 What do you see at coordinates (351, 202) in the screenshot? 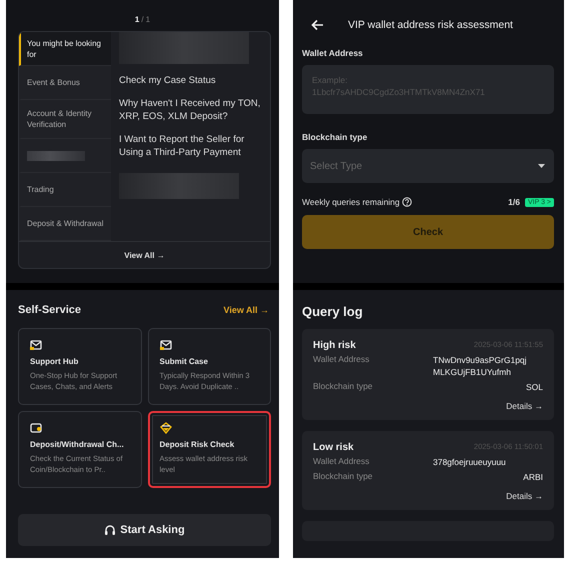
I see `quota-label: Weekly queries remaining` at bounding box center [351, 202].